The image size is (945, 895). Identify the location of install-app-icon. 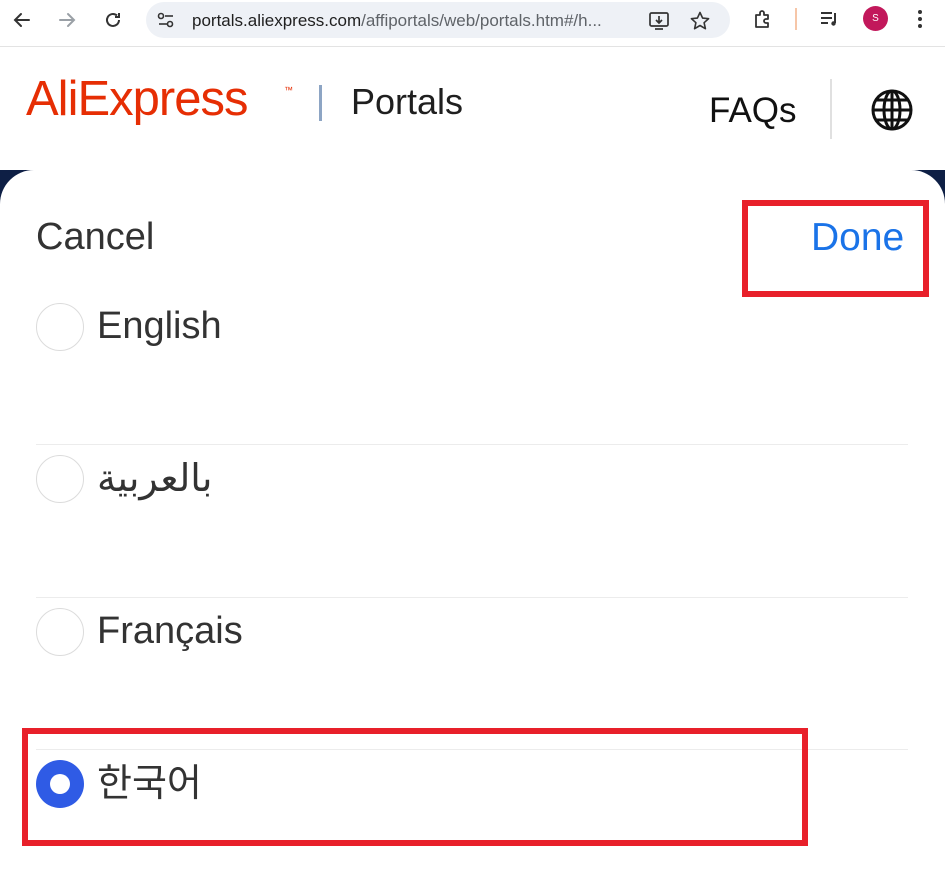
(659, 21).